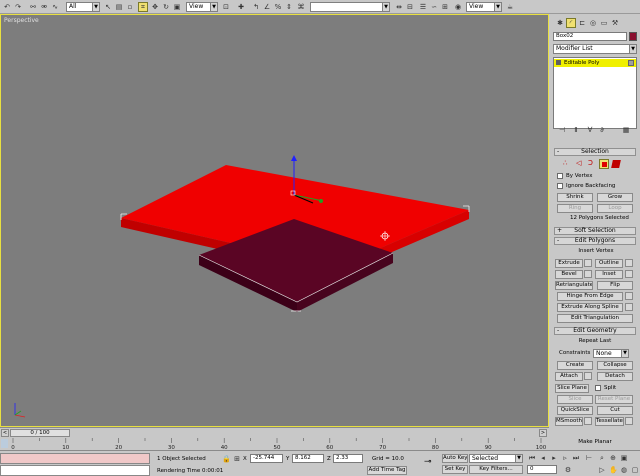 Image resolution: width=640 pixels, height=476 pixels. What do you see at coordinates (588, 376) in the screenshot?
I see `attach-settings-icon` at bounding box center [588, 376].